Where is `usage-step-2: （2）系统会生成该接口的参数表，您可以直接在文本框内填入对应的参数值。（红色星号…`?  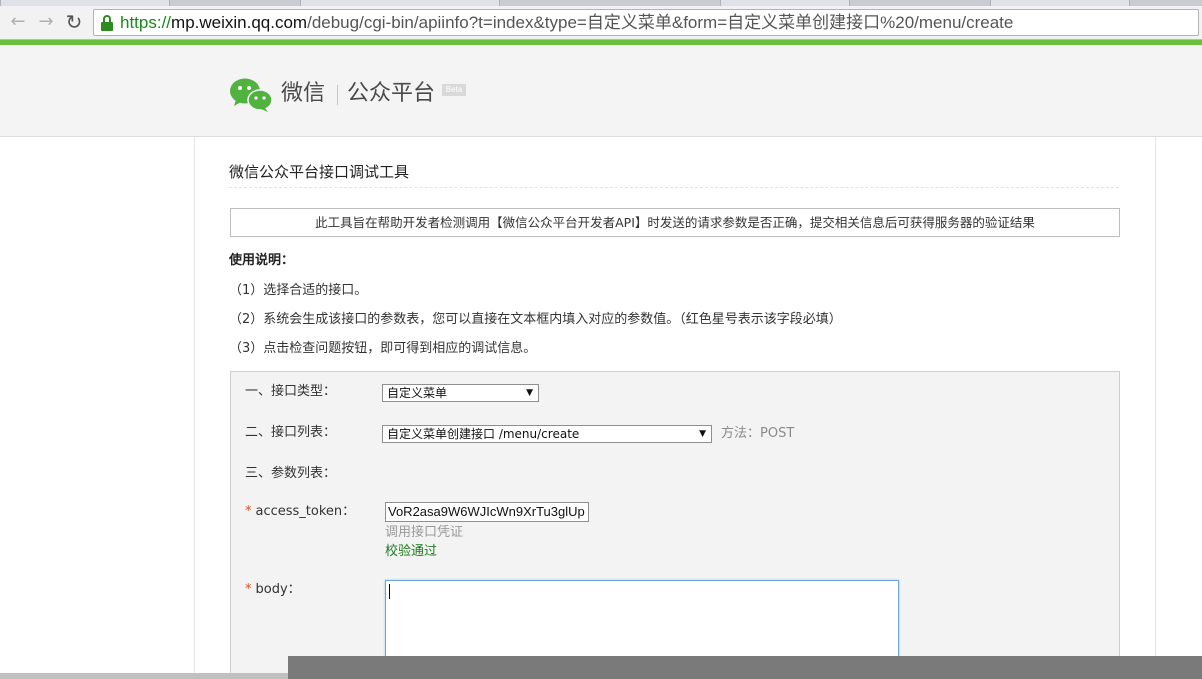 usage-step-2: （2）系统会生成该接口的参数表，您可以直接在文本框内填入对应的参数值。（红色星号… is located at coordinates (535, 319).